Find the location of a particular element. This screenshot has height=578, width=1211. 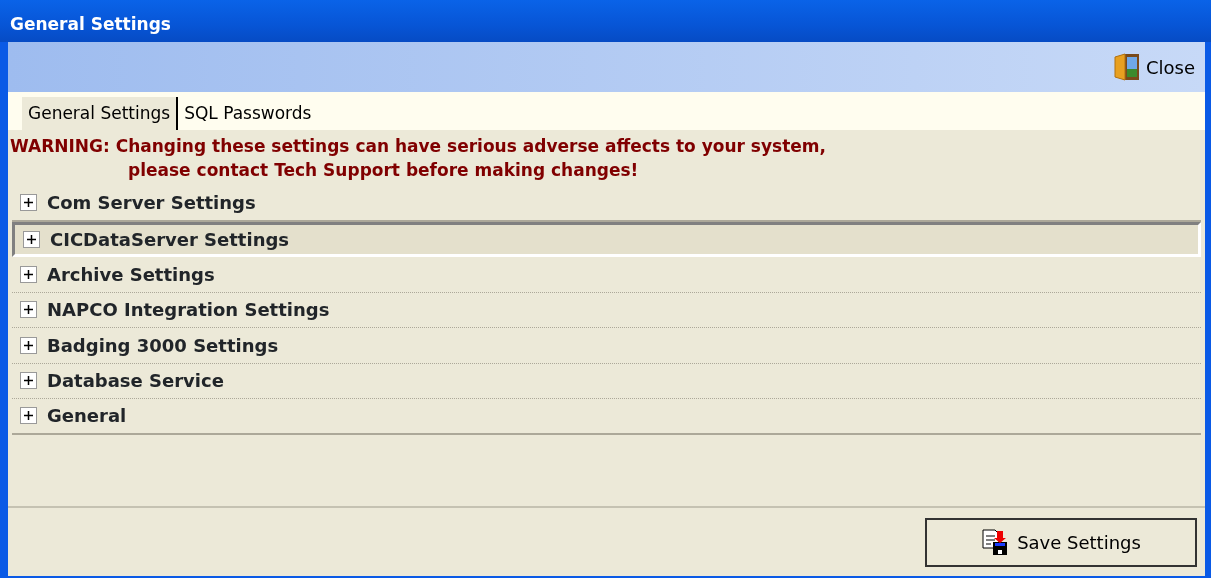

warning-text: WARNING: Changing these settings can have serious adverse affects to your system, please contact Tech Support before making changes! is located at coordinates (418, 158).